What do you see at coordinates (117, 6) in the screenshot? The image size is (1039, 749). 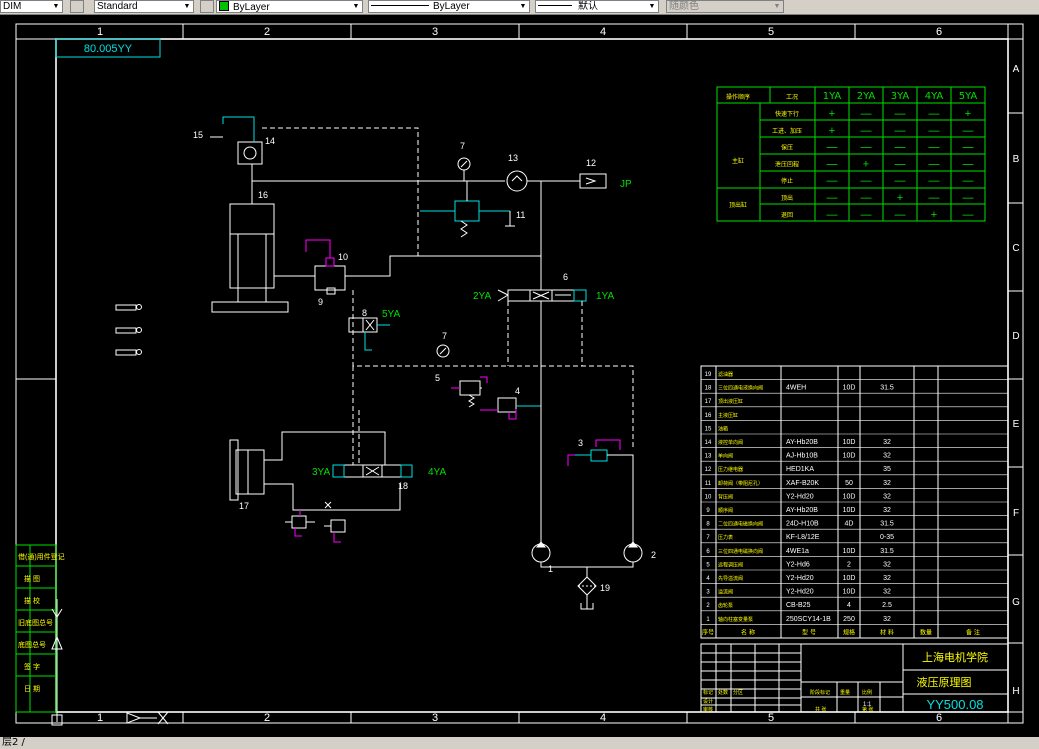 I see `textstyle-value: Standard` at bounding box center [117, 6].